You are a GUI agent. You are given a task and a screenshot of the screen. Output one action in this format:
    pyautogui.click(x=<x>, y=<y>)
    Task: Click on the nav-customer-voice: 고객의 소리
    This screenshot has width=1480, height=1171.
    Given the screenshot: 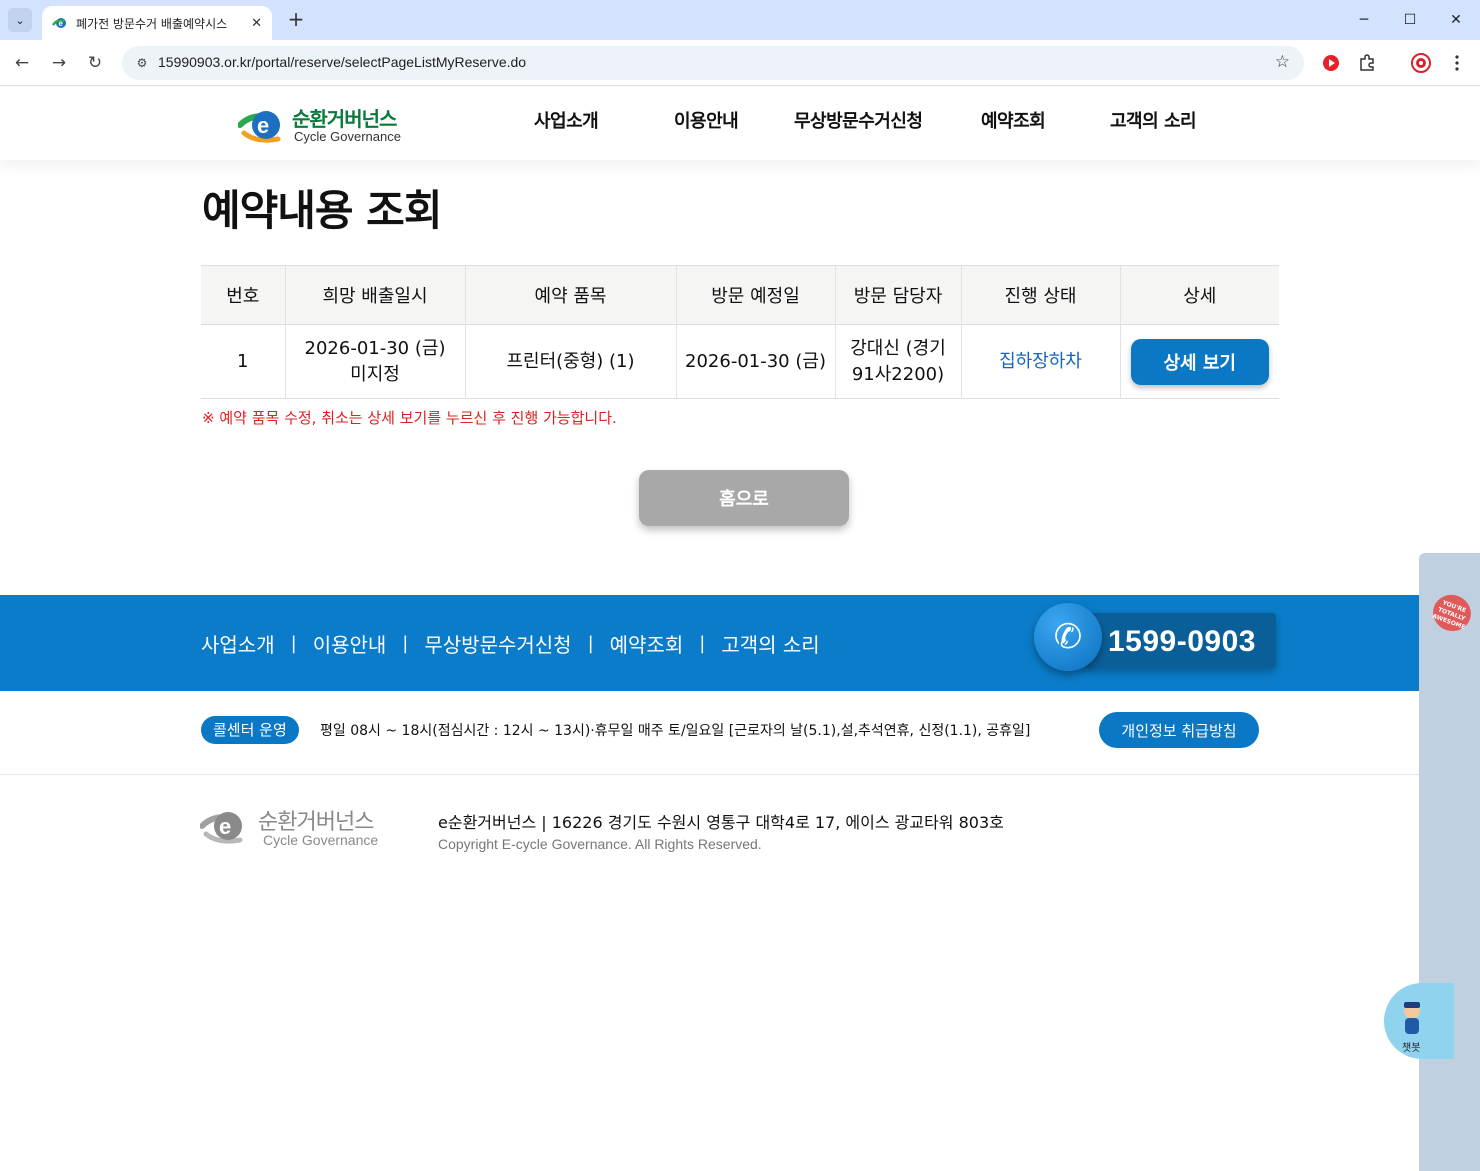 What is the action you would take?
    pyautogui.click(x=1153, y=120)
    